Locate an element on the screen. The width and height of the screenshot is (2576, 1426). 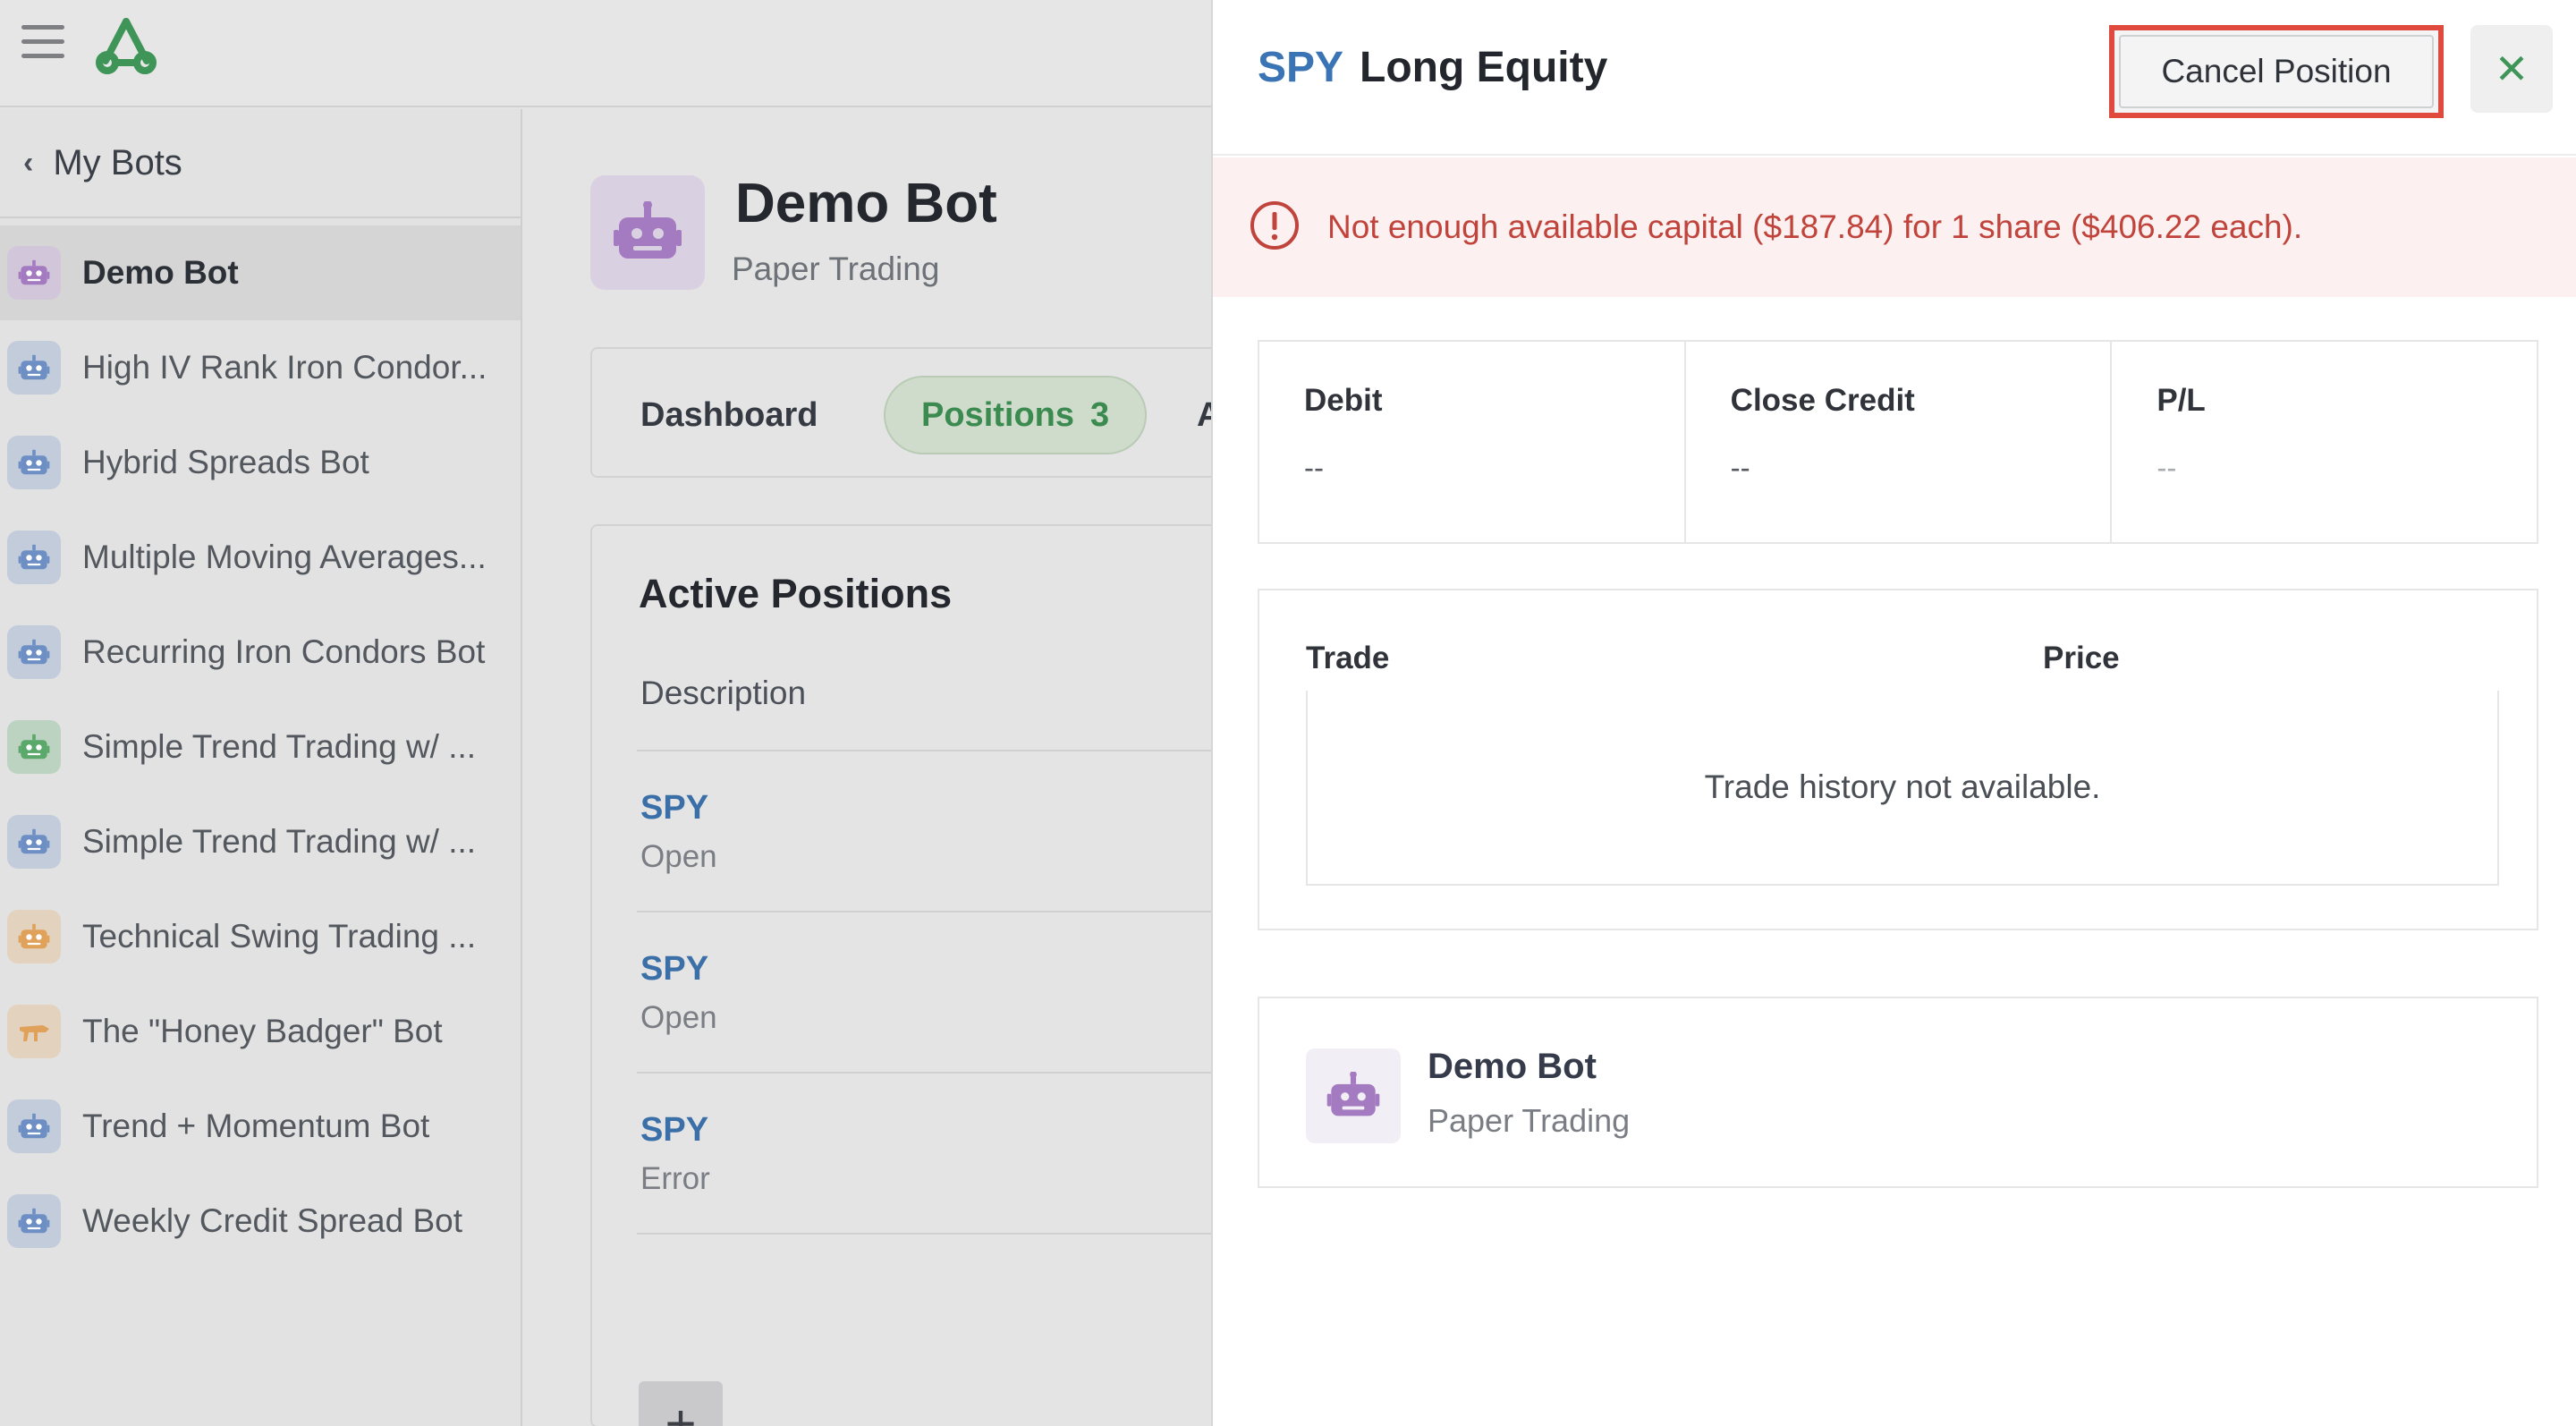
stat-label: P/L is located at coordinates (2181, 401).